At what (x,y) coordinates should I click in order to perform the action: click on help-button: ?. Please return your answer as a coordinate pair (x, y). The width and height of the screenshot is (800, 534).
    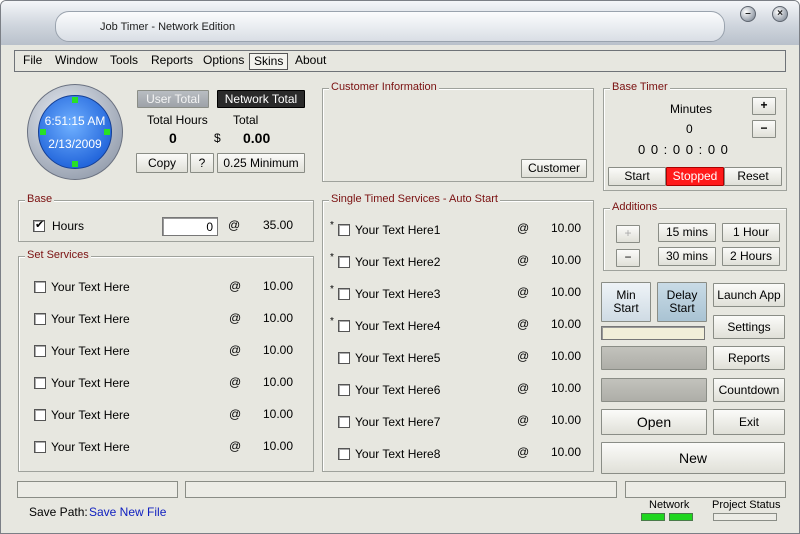
    Looking at the image, I should click on (202, 163).